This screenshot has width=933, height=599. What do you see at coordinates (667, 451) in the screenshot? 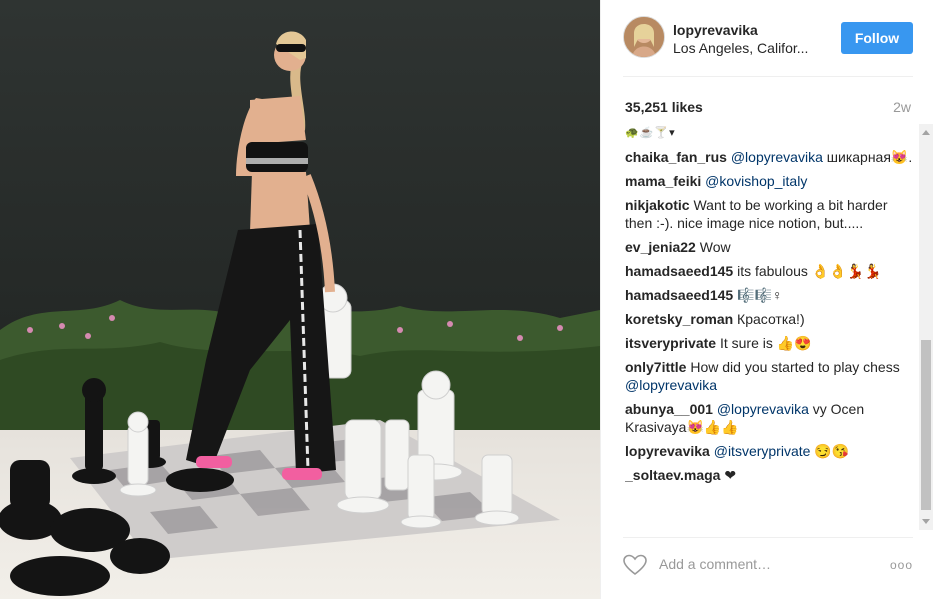
I see `comment-username: lopyrevavika` at bounding box center [667, 451].